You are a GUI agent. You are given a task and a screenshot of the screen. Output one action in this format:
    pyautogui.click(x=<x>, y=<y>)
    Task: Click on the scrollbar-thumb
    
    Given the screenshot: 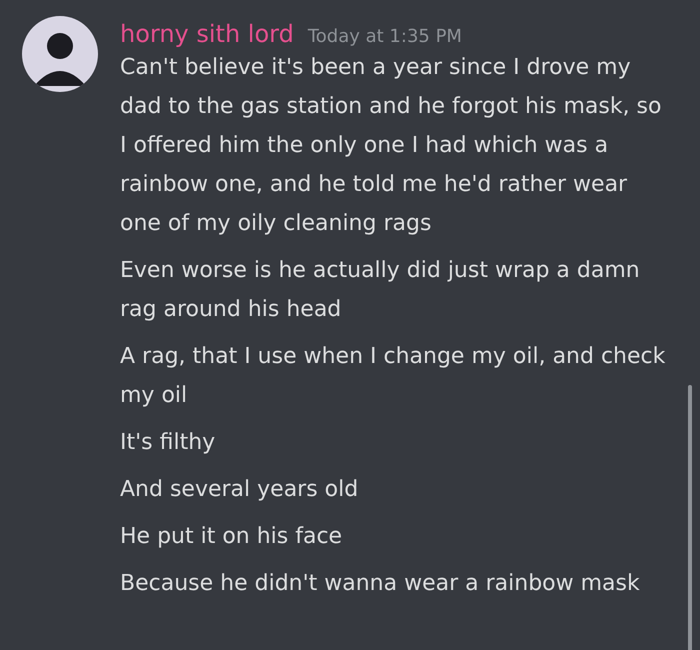 What is the action you would take?
    pyautogui.click(x=690, y=517)
    